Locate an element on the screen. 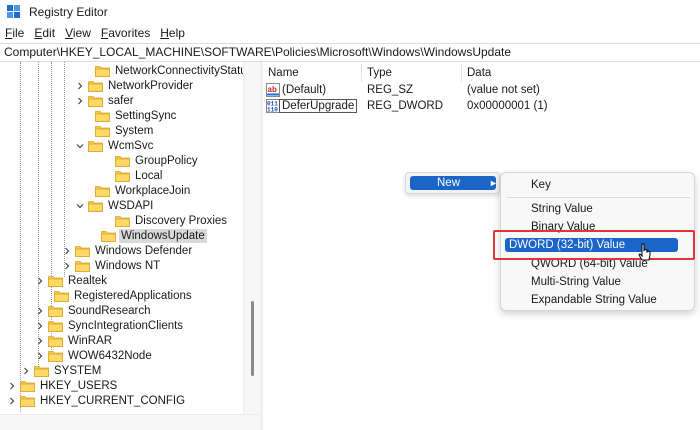 This screenshot has width=700, height=430. submenu-item-key: Key is located at coordinates (541, 185).